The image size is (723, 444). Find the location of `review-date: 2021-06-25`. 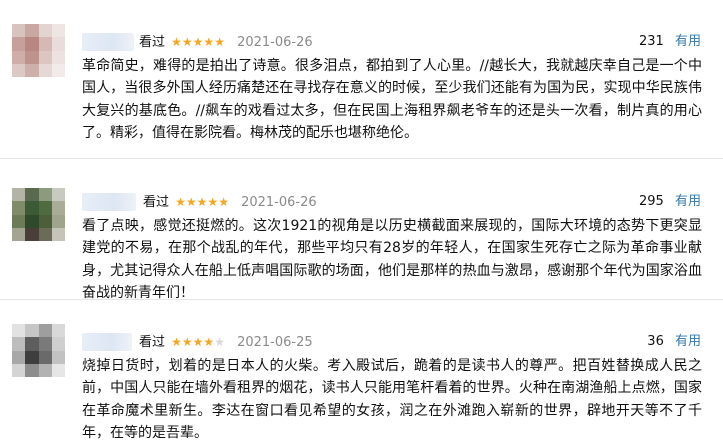

review-date: 2021-06-25 is located at coordinates (275, 342).